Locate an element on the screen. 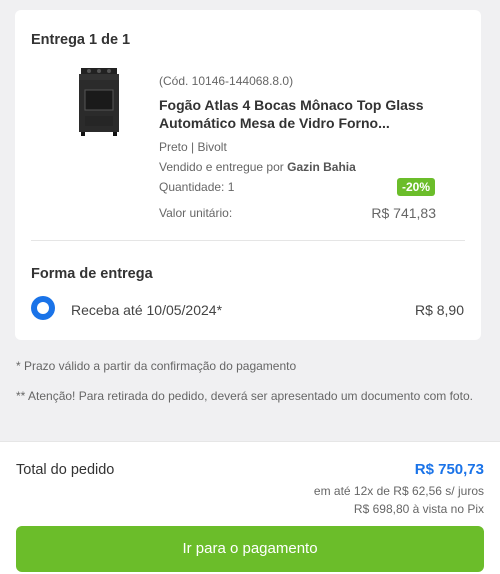 The image size is (500, 574). shipping-option-price: R$ 8,90 is located at coordinates (439, 310).